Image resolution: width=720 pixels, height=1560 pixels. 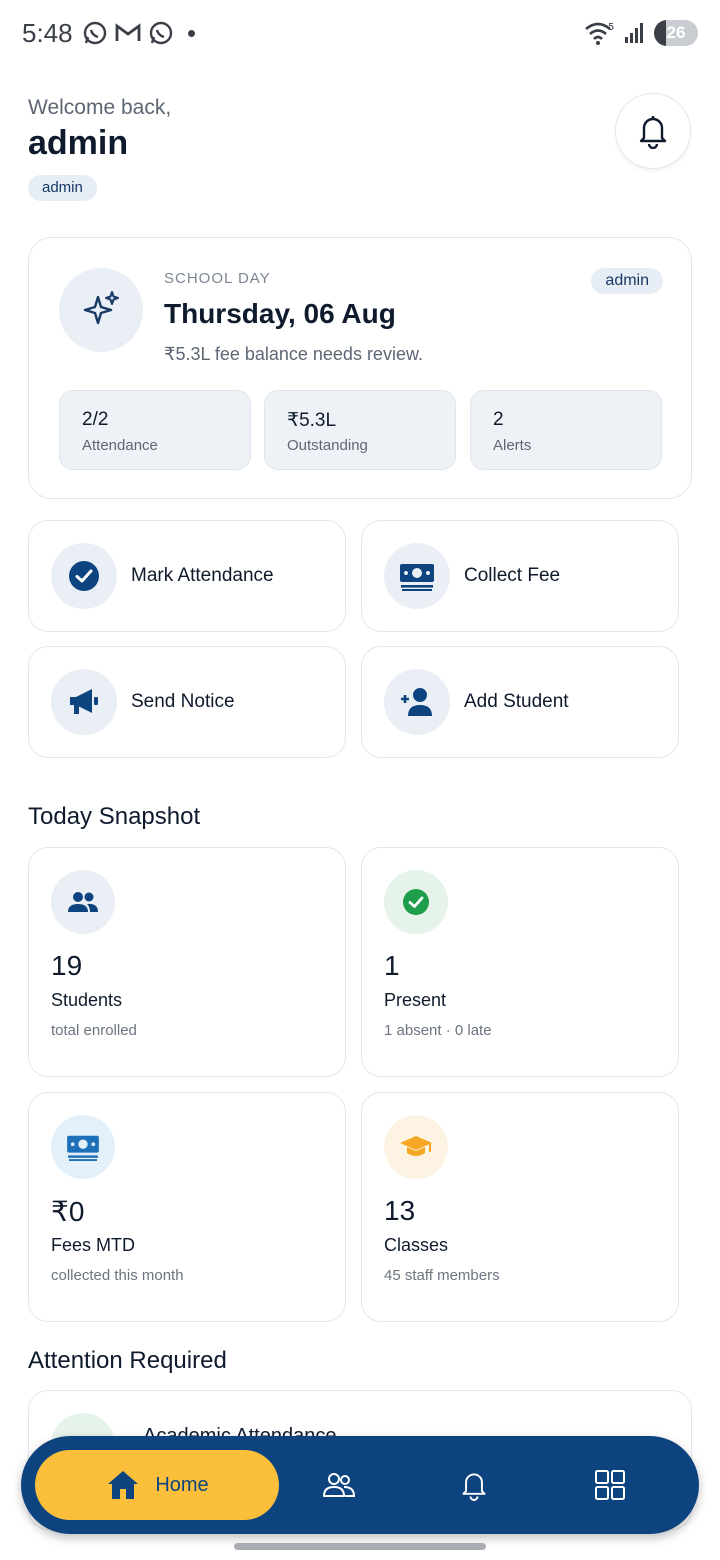 I want to click on add-person-icon, so click(x=416, y=702).